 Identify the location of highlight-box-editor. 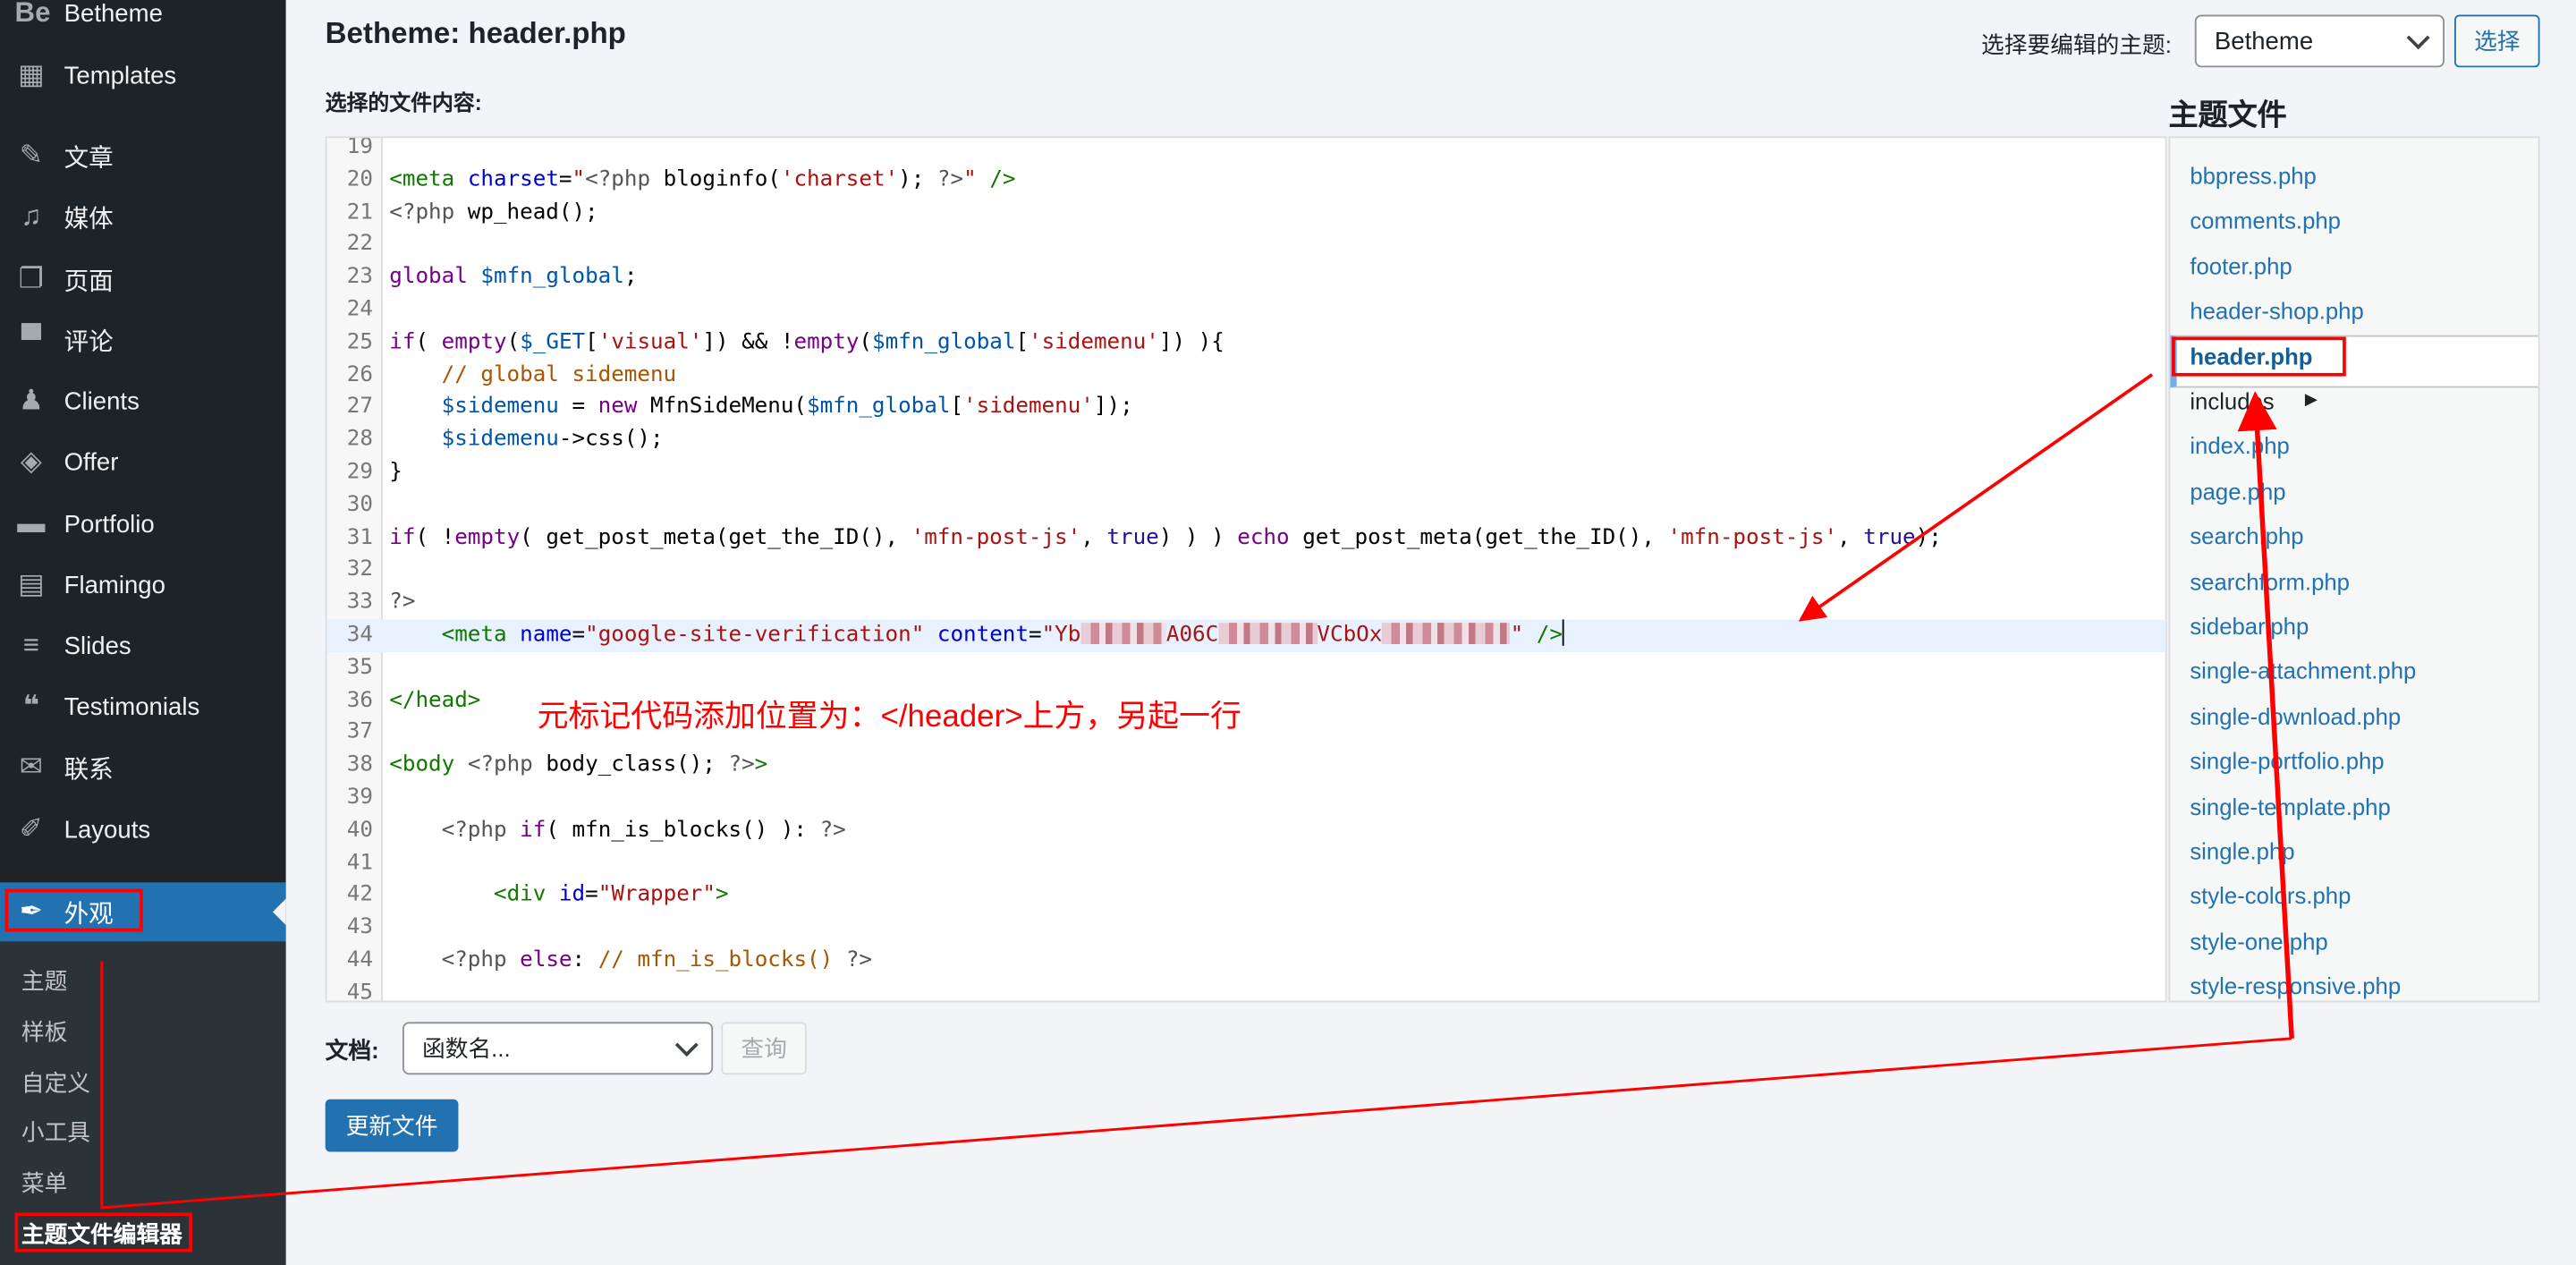
(103, 1232).